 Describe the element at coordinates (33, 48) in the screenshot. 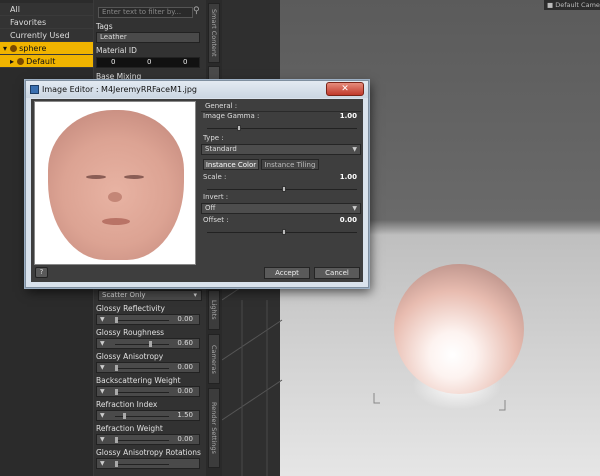

I see `tree-item-label: sphere` at that location.